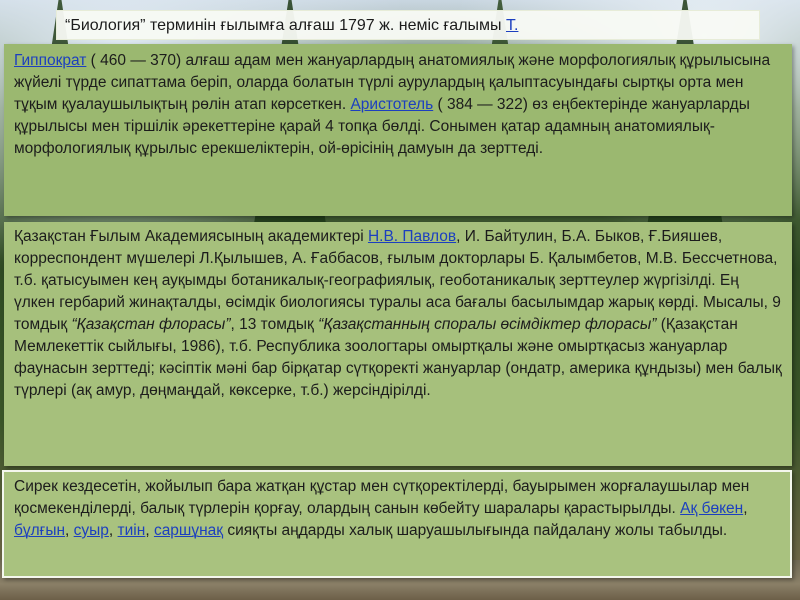  Describe the element at coordinates (274, 324) in the screenshot. I see `paragraph-text: , 13 томдық` at that location.